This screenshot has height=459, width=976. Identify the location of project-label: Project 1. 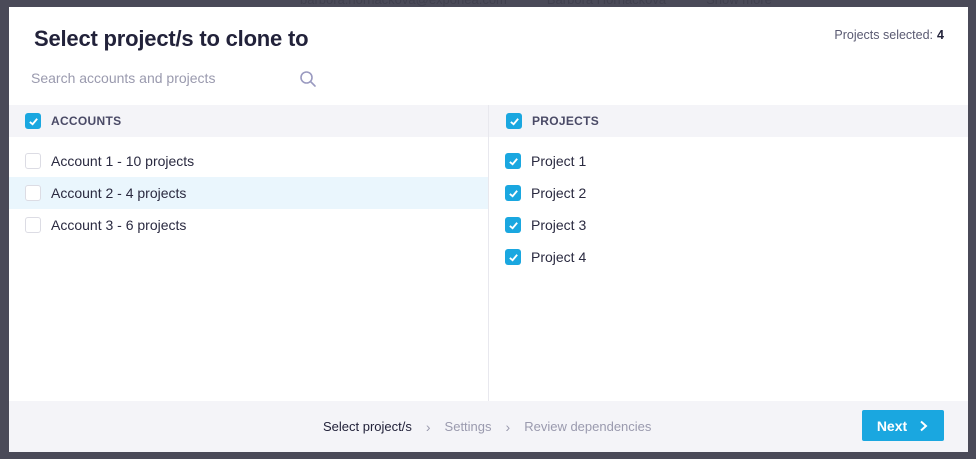
(559, 161).